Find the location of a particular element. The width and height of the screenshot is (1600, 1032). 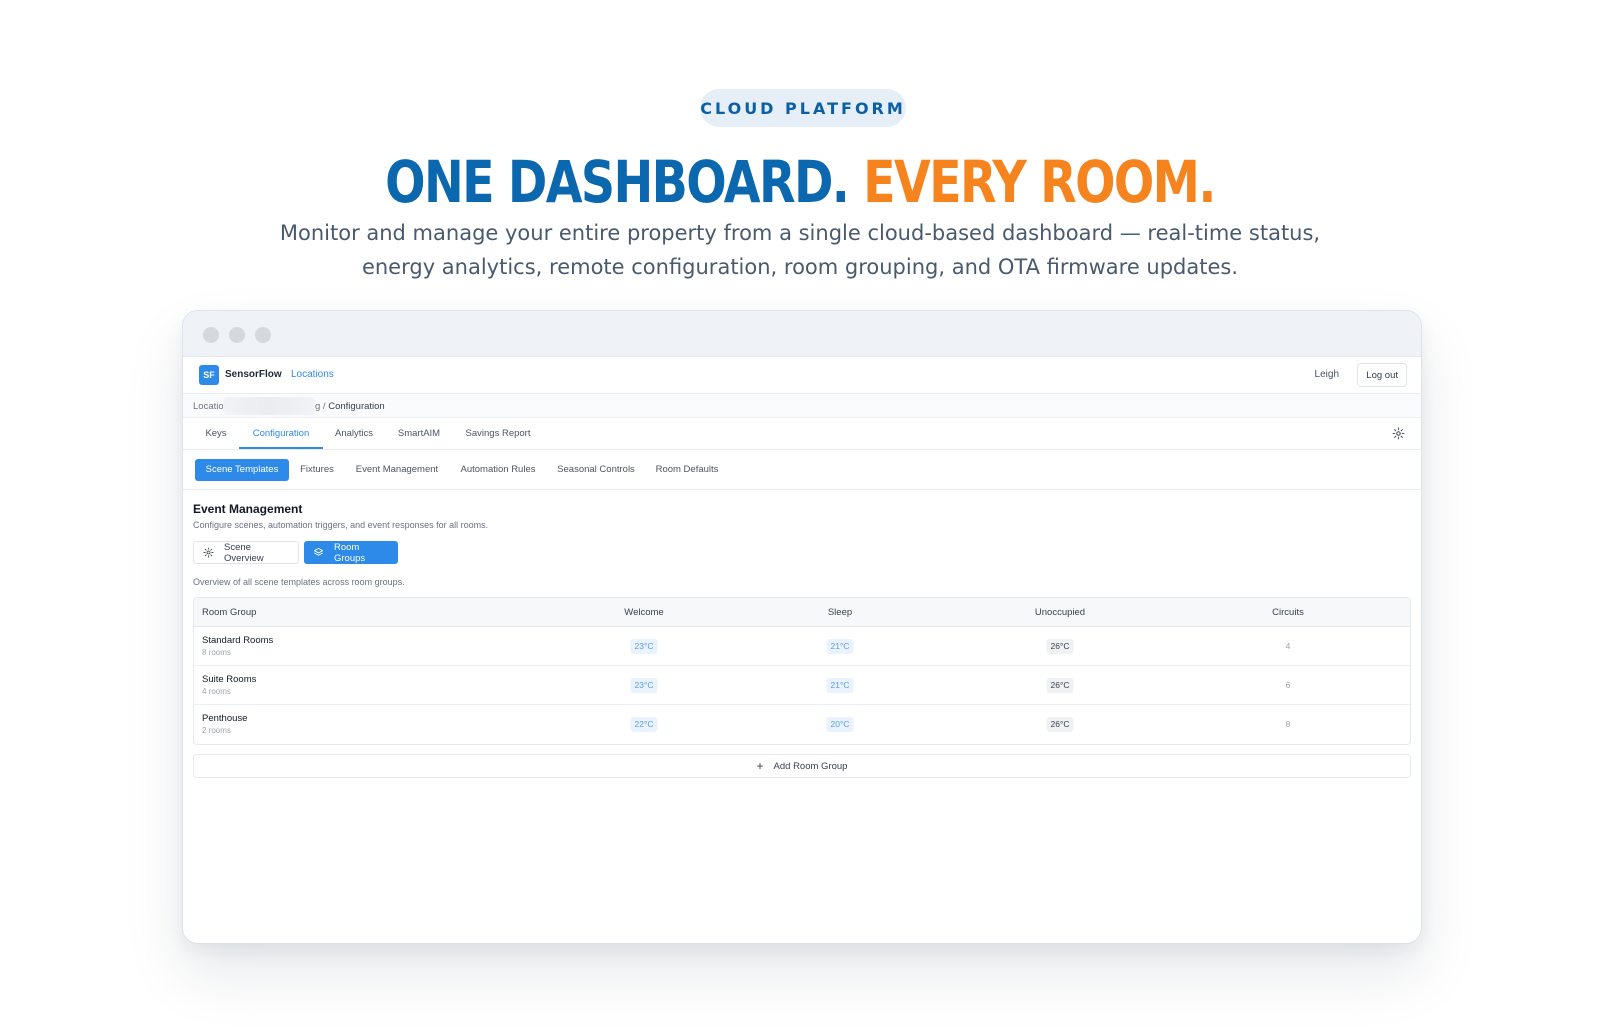

breadcrumb-redacted is located at coordinates (269, 406).